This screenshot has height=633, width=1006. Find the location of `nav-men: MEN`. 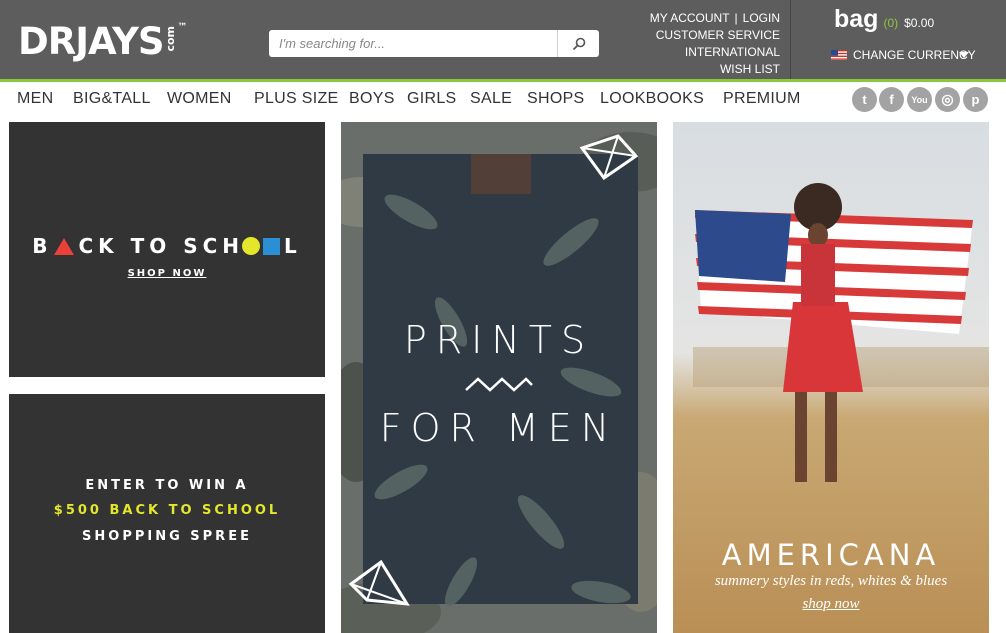

nav-men: MEN is located at coordinates (35, 99).